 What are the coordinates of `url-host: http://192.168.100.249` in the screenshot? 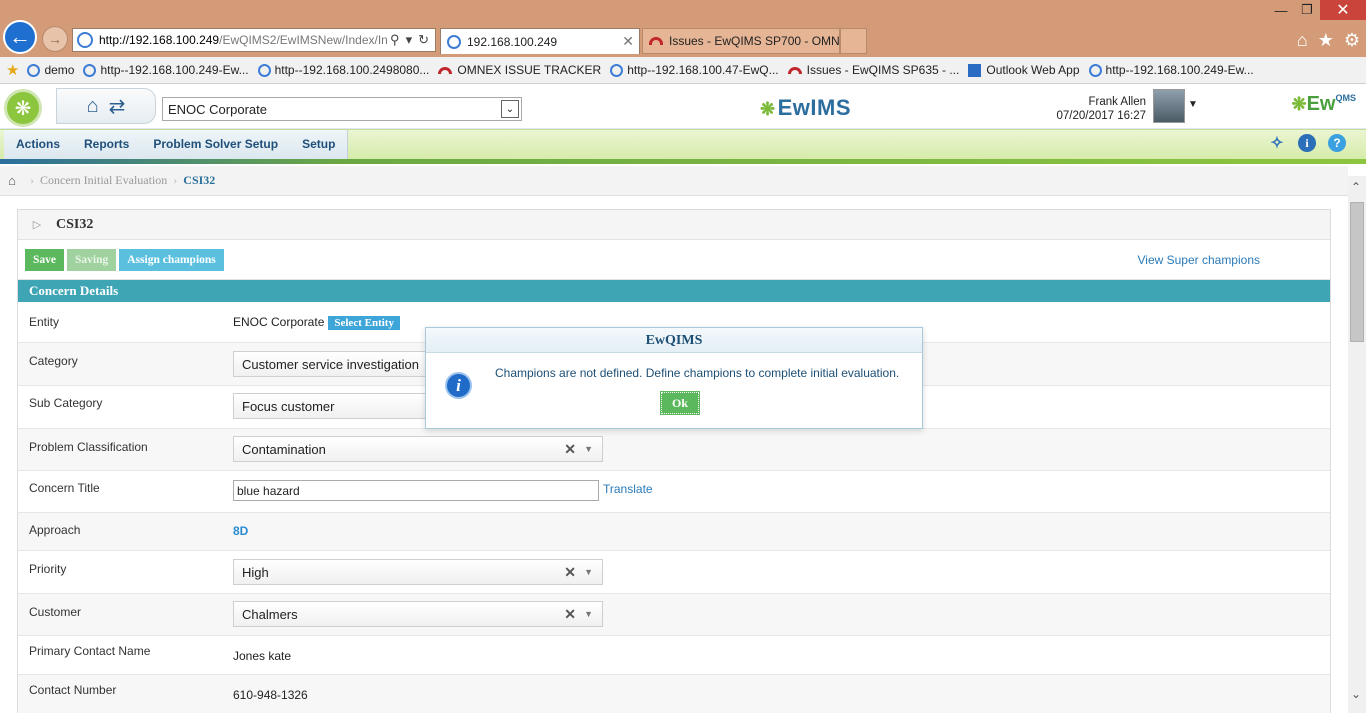 It's located at (159, 40).